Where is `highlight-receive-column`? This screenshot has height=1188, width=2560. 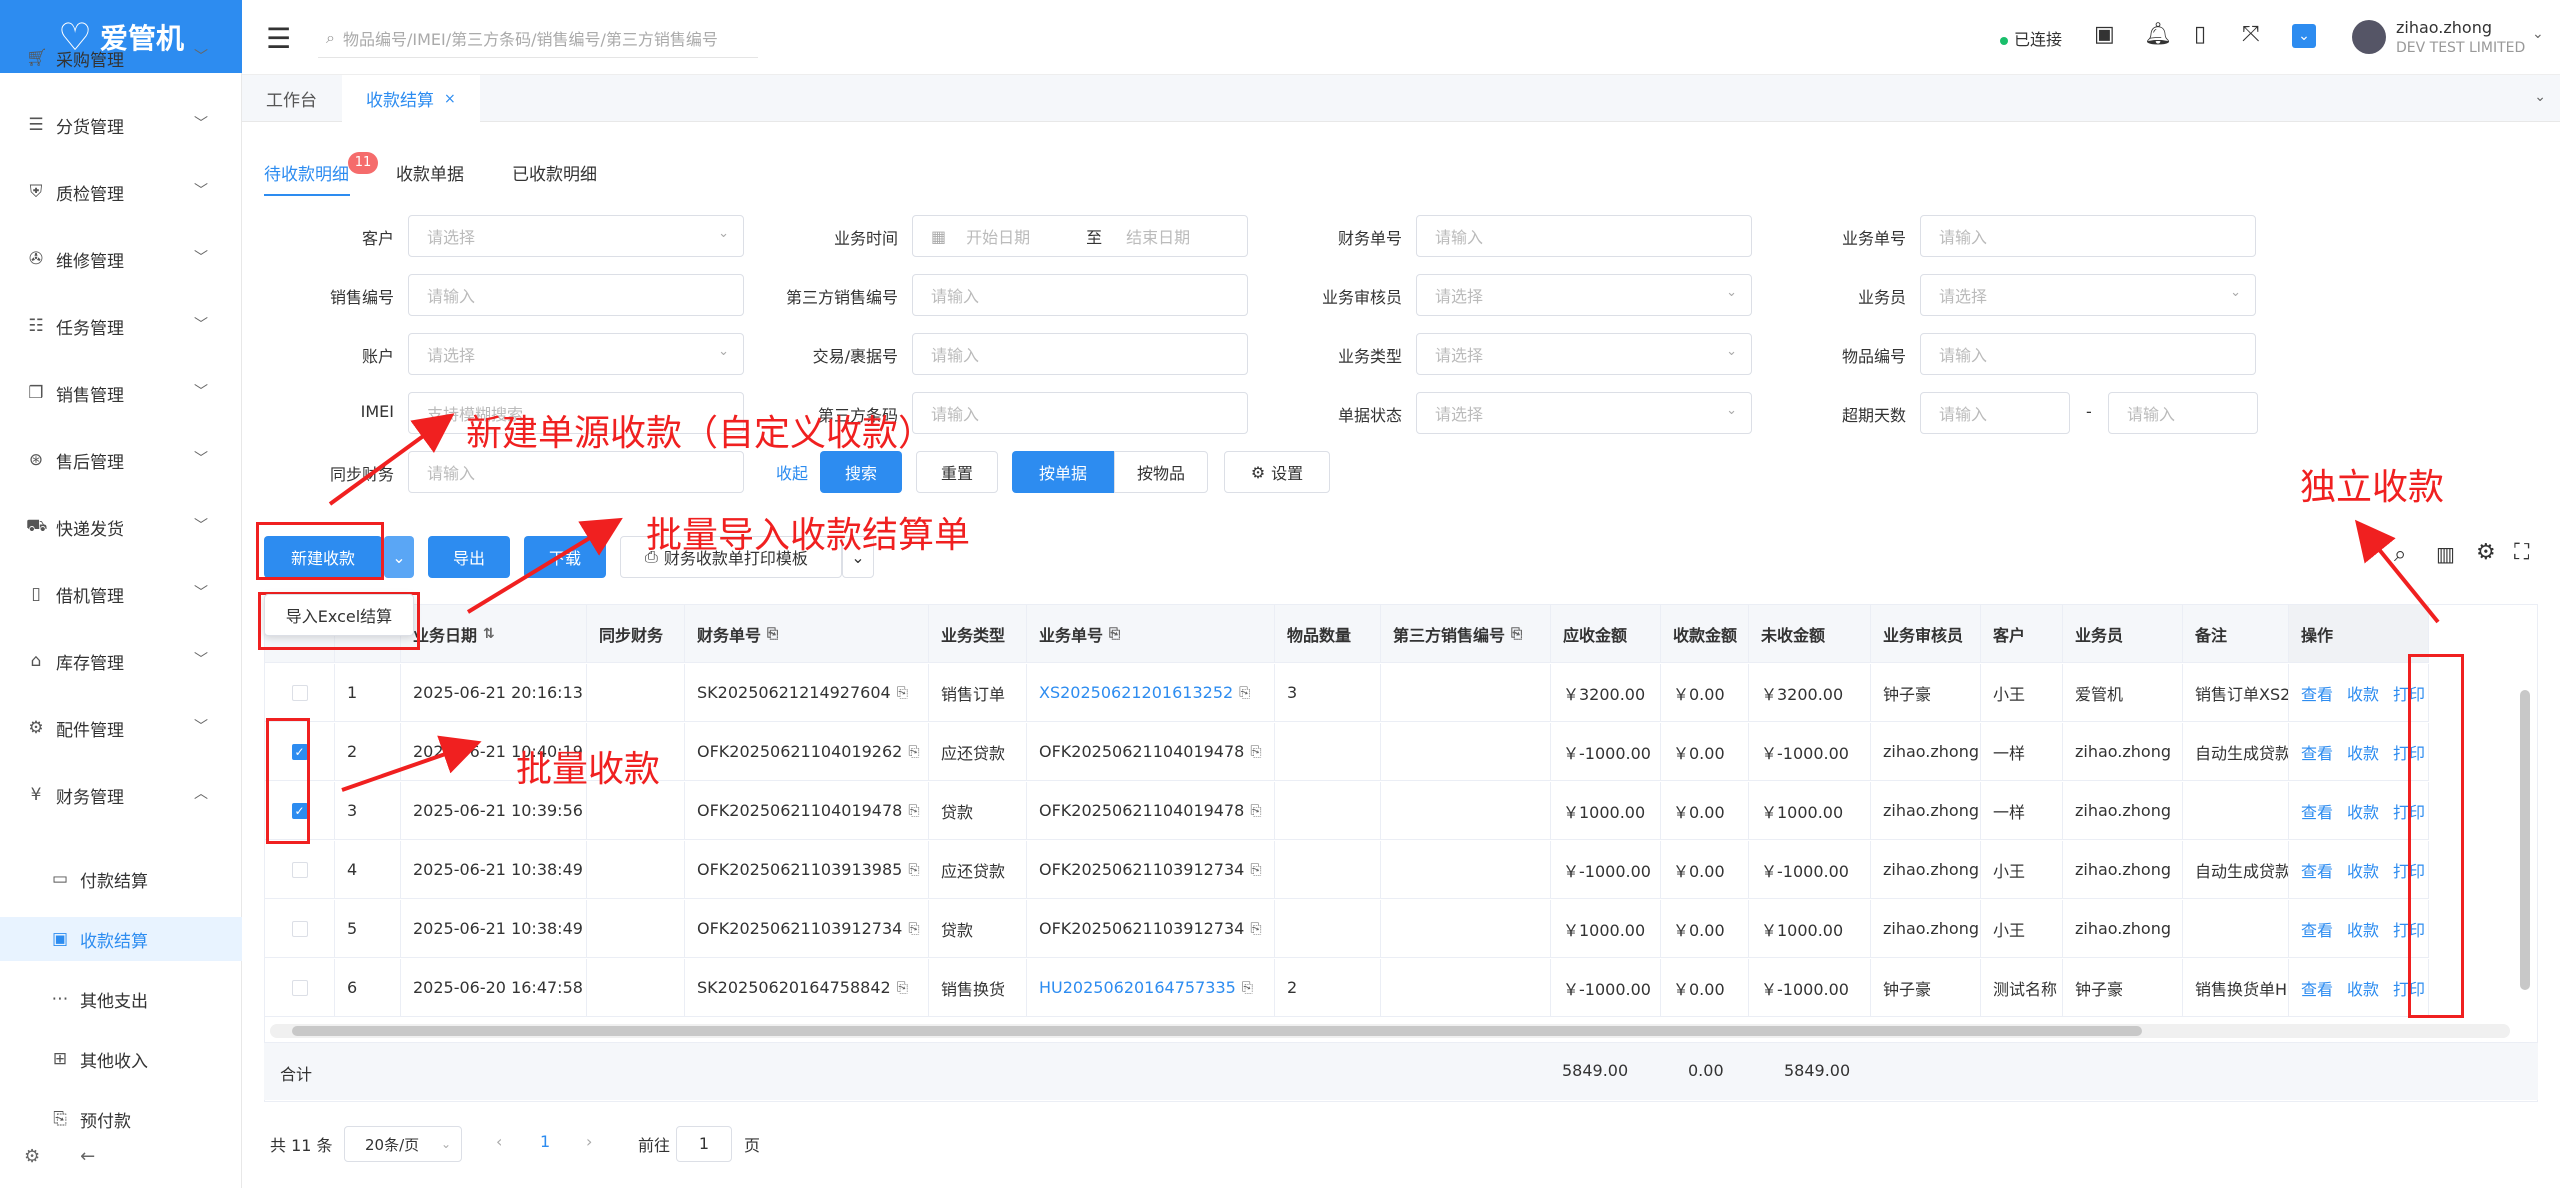 highlight-receive-column is located at coordinates (2436, 836).